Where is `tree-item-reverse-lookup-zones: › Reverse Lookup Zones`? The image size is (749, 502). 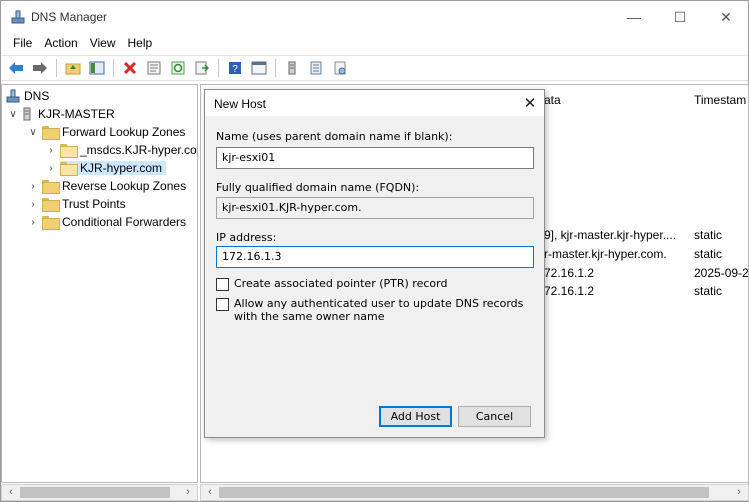
tree-item-reverse-lookup-zones: › Reverse Lookup Zones is located at coordinates (107, 186).